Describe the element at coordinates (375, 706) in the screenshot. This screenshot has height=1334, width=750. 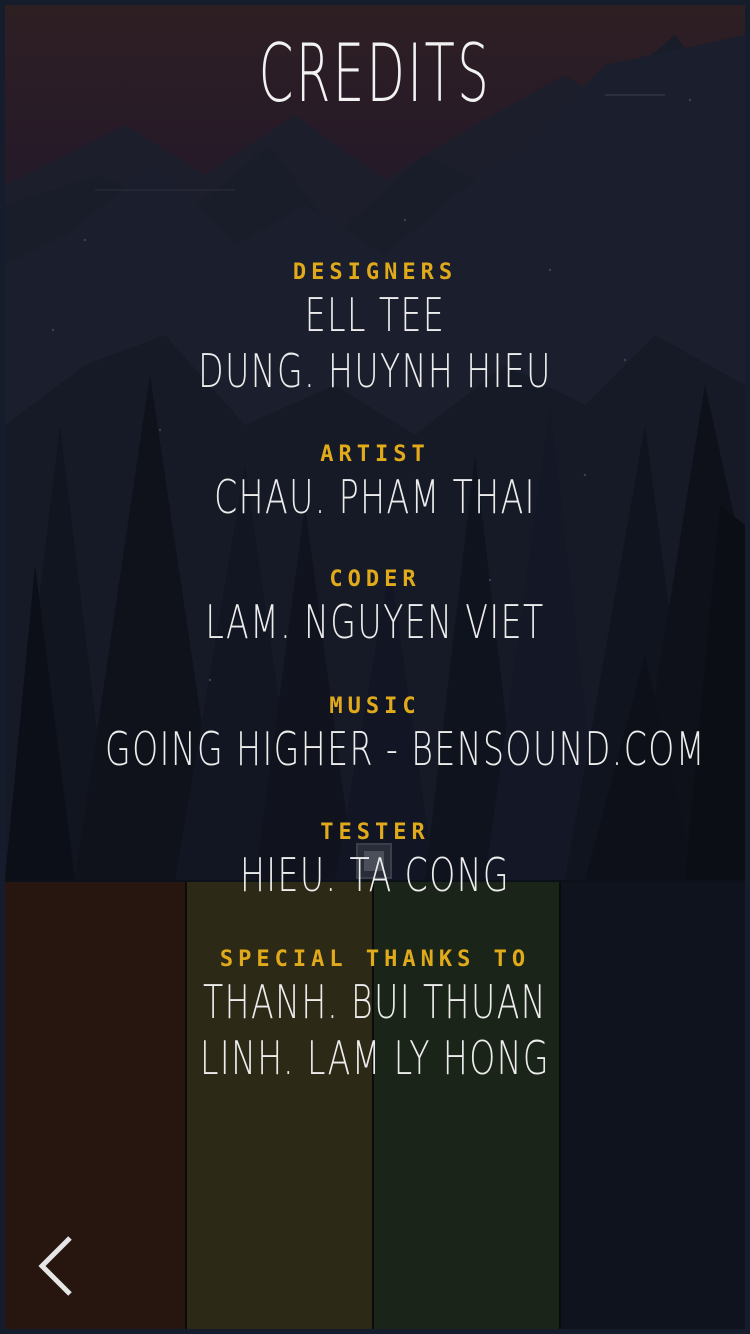
I see `music-heading: MUSIC` at that location.